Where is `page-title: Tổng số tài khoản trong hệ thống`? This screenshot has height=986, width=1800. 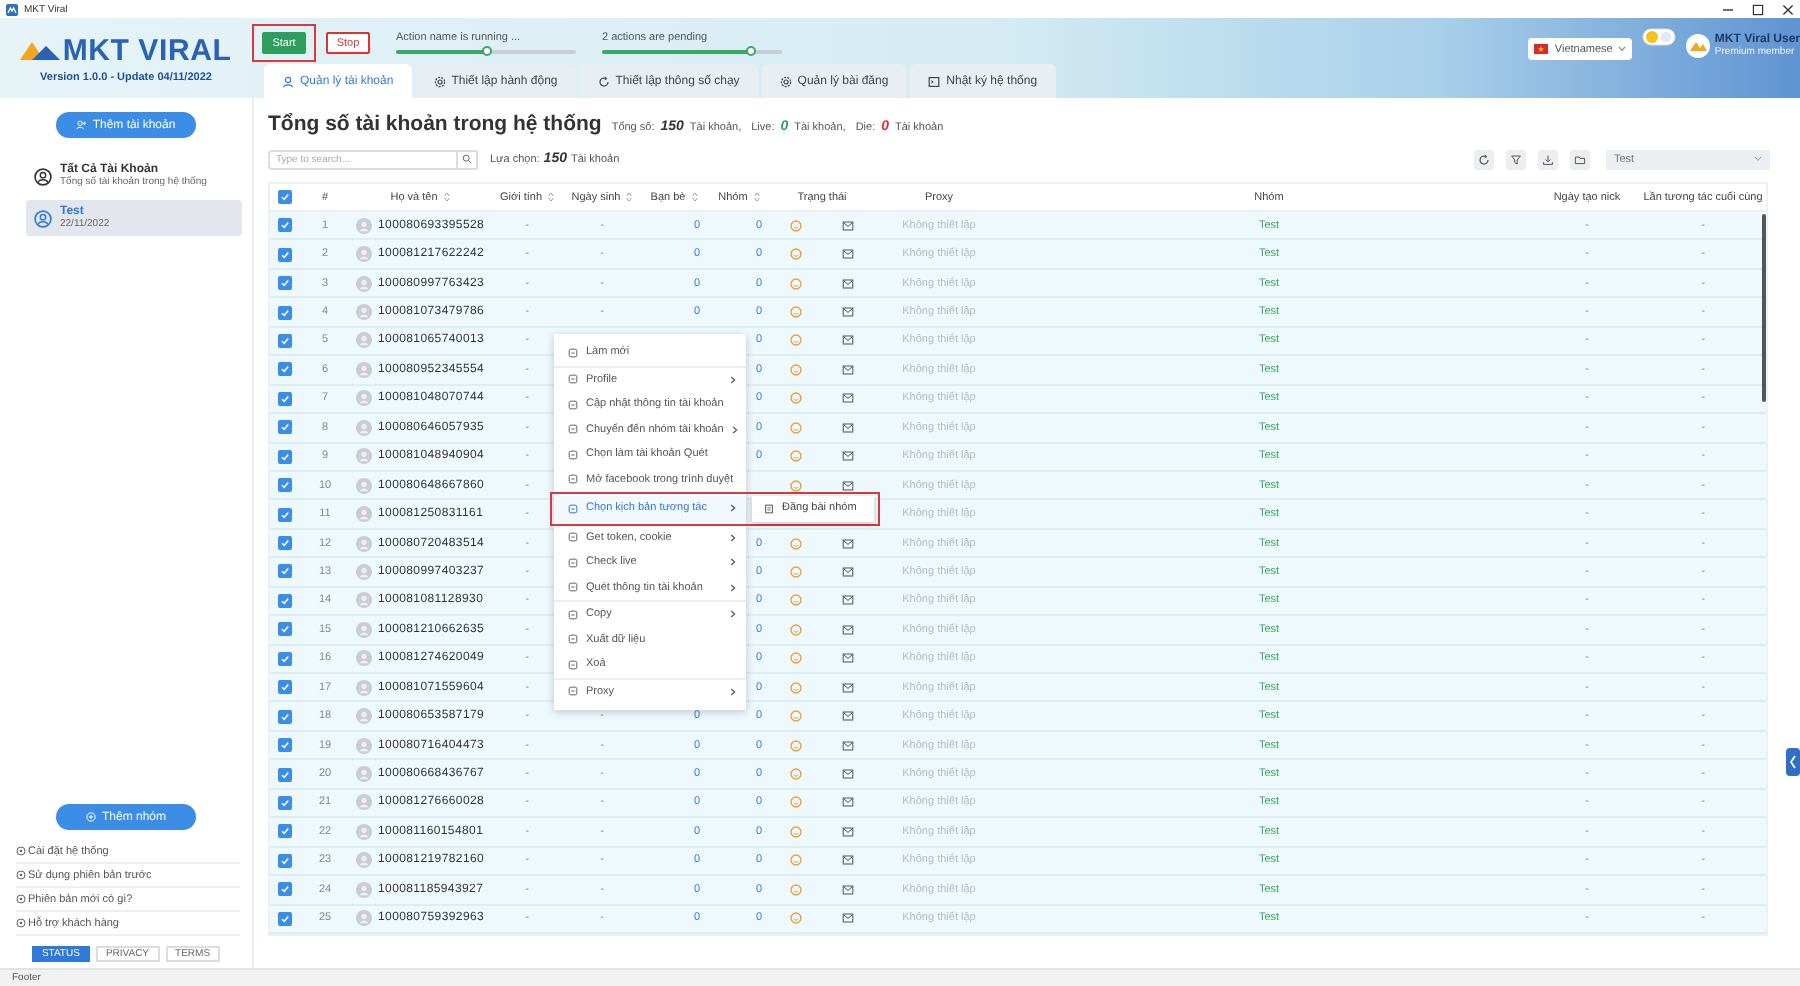 page-title: Tổng số tài khoản trong hệ thống is located at coordinates (435, 124).